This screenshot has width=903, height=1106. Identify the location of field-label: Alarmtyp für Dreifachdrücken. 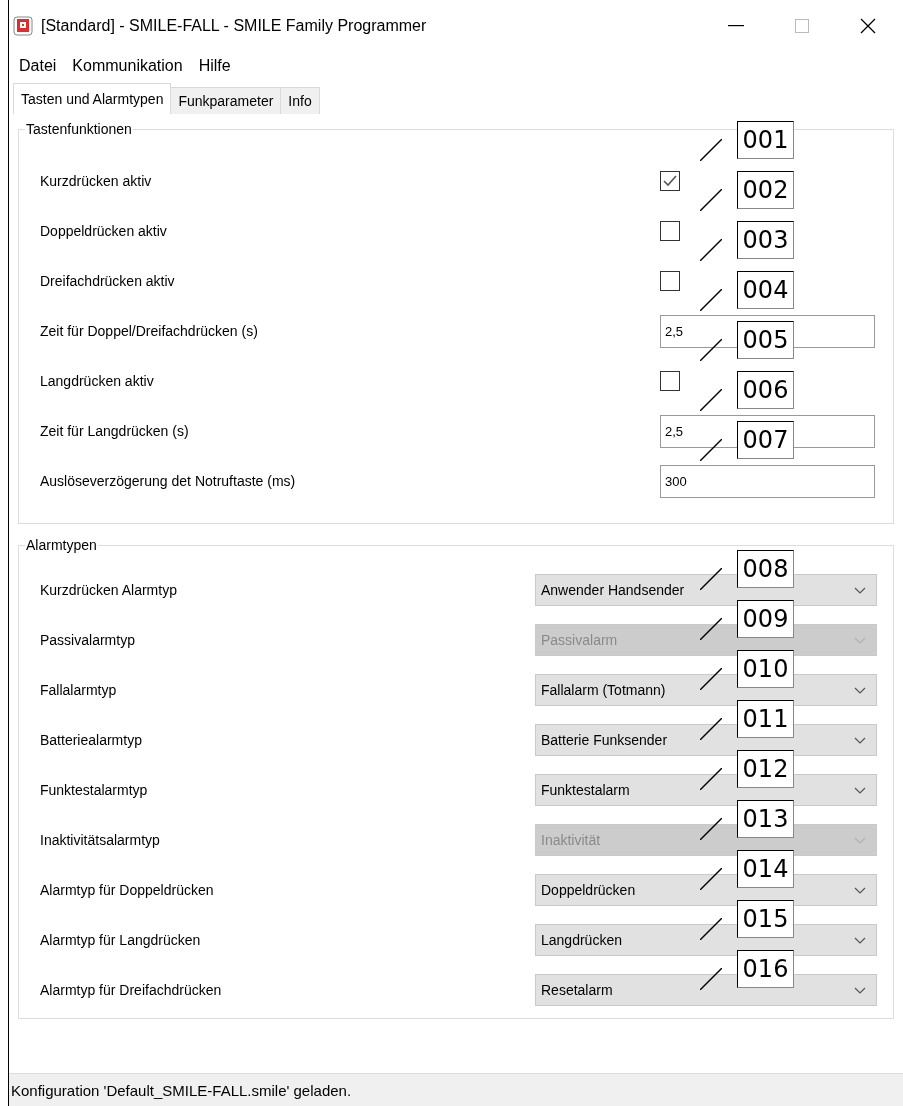
(131, 989).